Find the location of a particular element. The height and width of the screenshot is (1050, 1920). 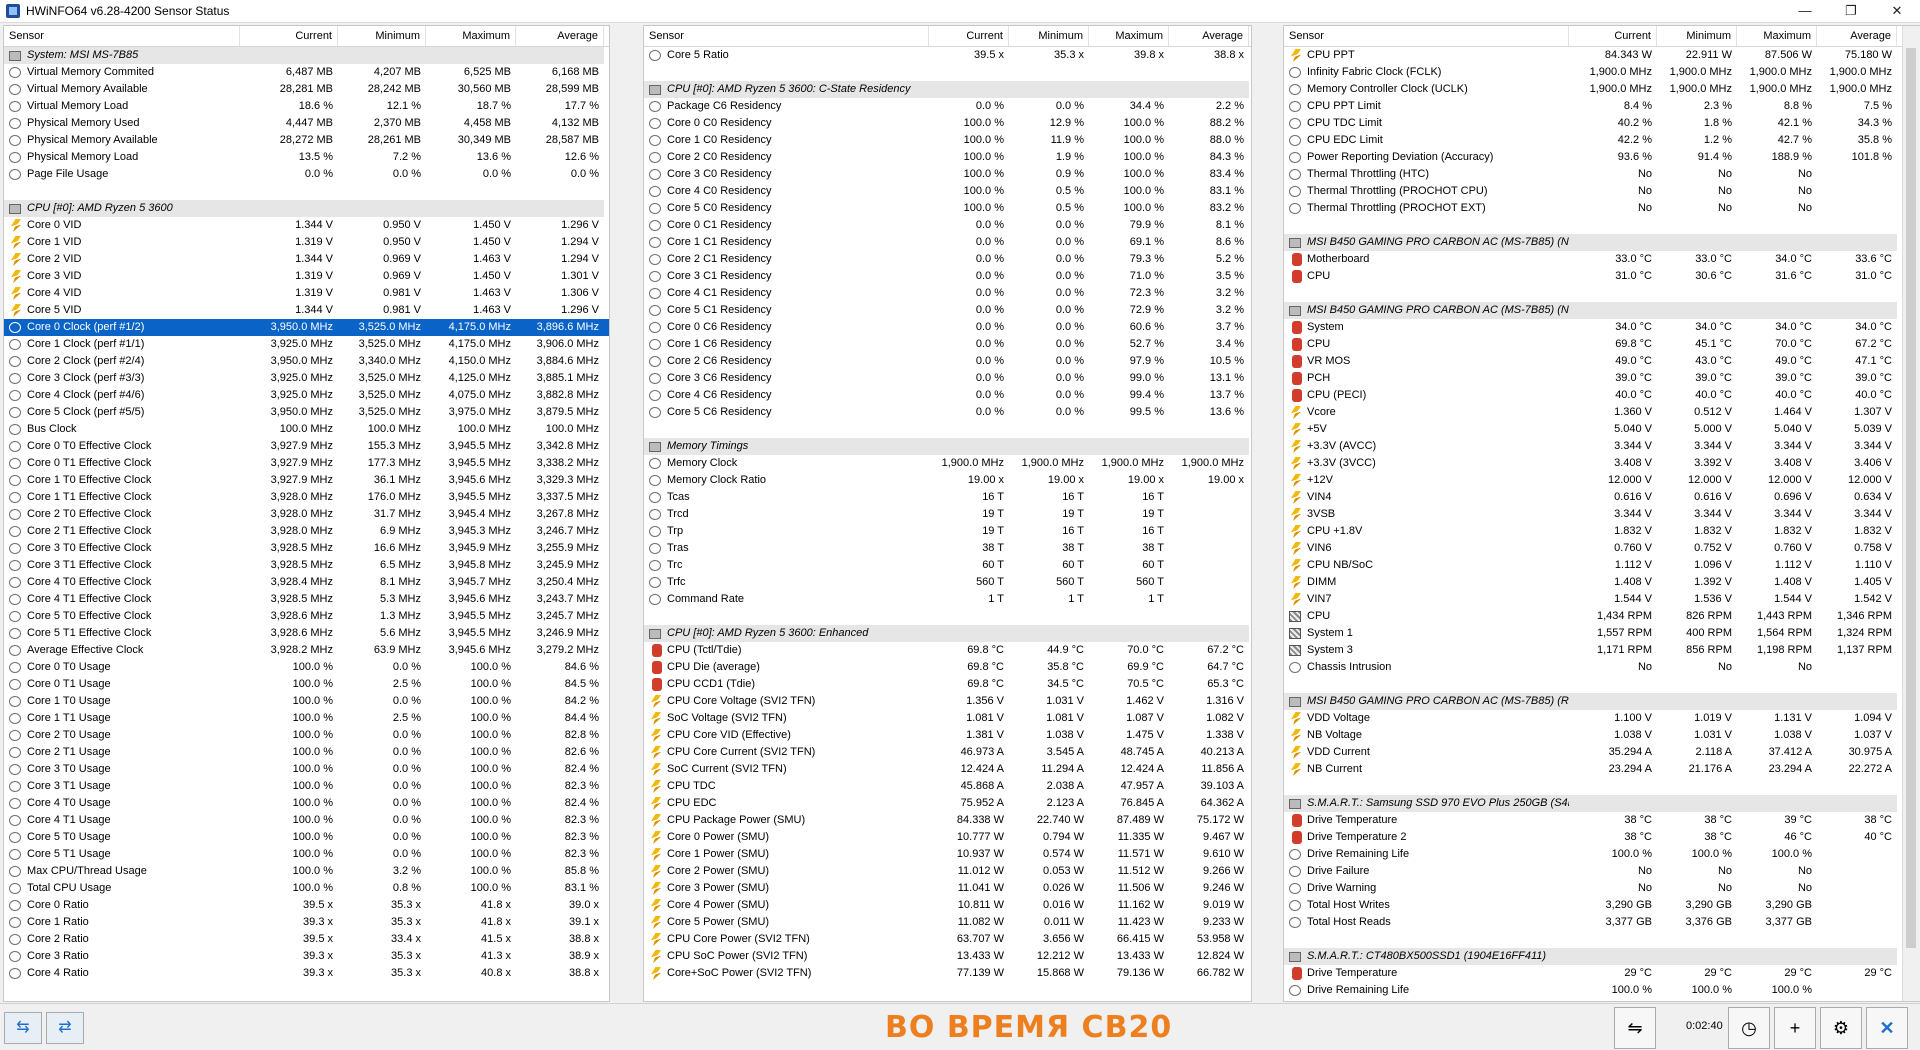

sensor-row: Core 5 VID 1.344 V 0.981 V 1.463 V 1.296 V is located at coordinates (306, 310).